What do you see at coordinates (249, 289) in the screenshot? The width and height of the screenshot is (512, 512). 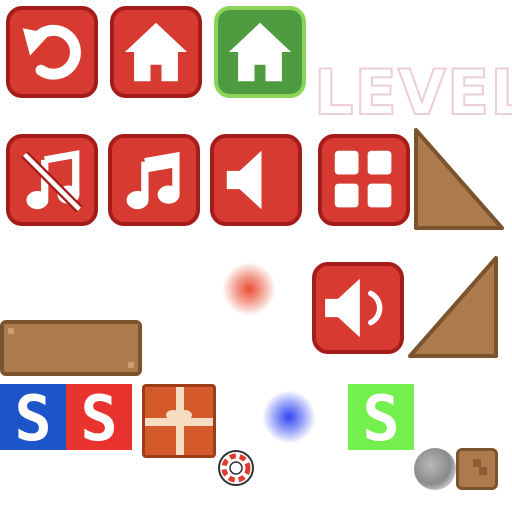 I see `red-glow-orb` at bounding box center [249, 289].